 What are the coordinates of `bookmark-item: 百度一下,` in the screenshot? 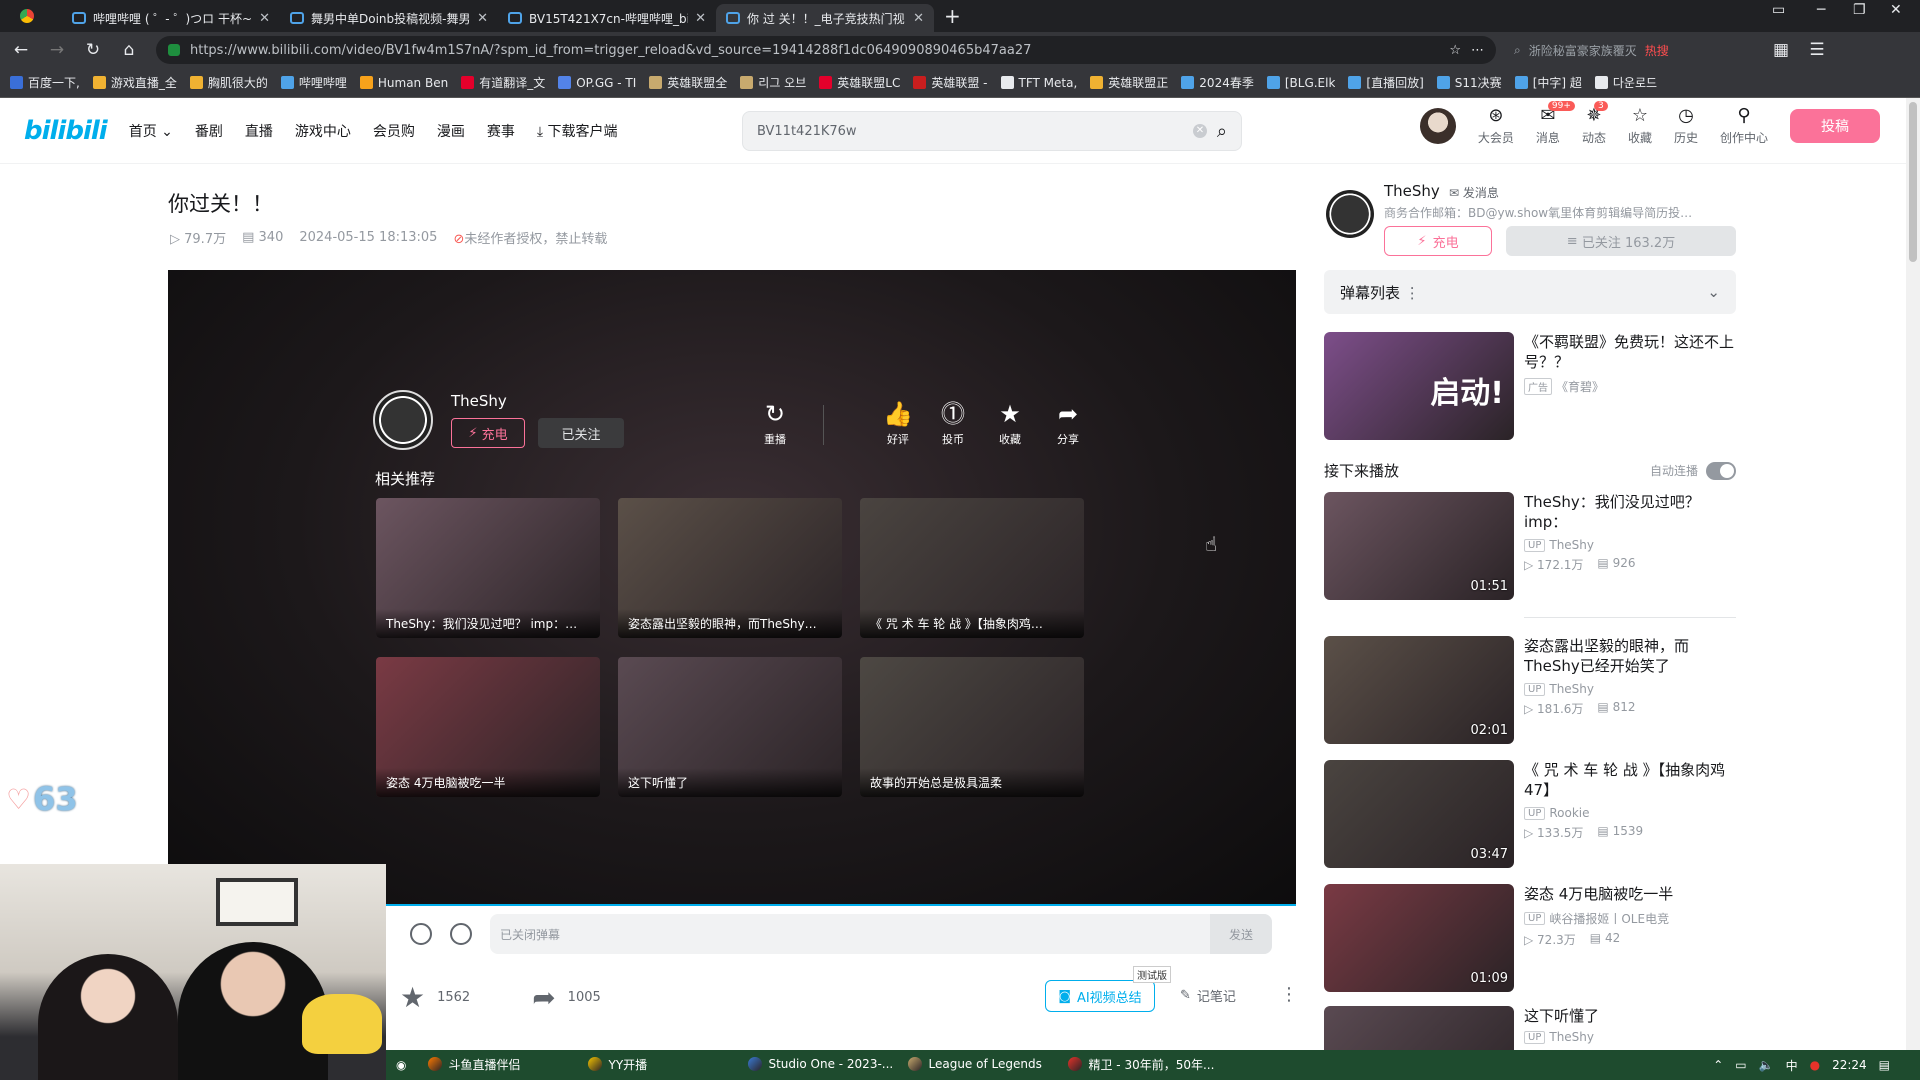 It's located at (45, 82).